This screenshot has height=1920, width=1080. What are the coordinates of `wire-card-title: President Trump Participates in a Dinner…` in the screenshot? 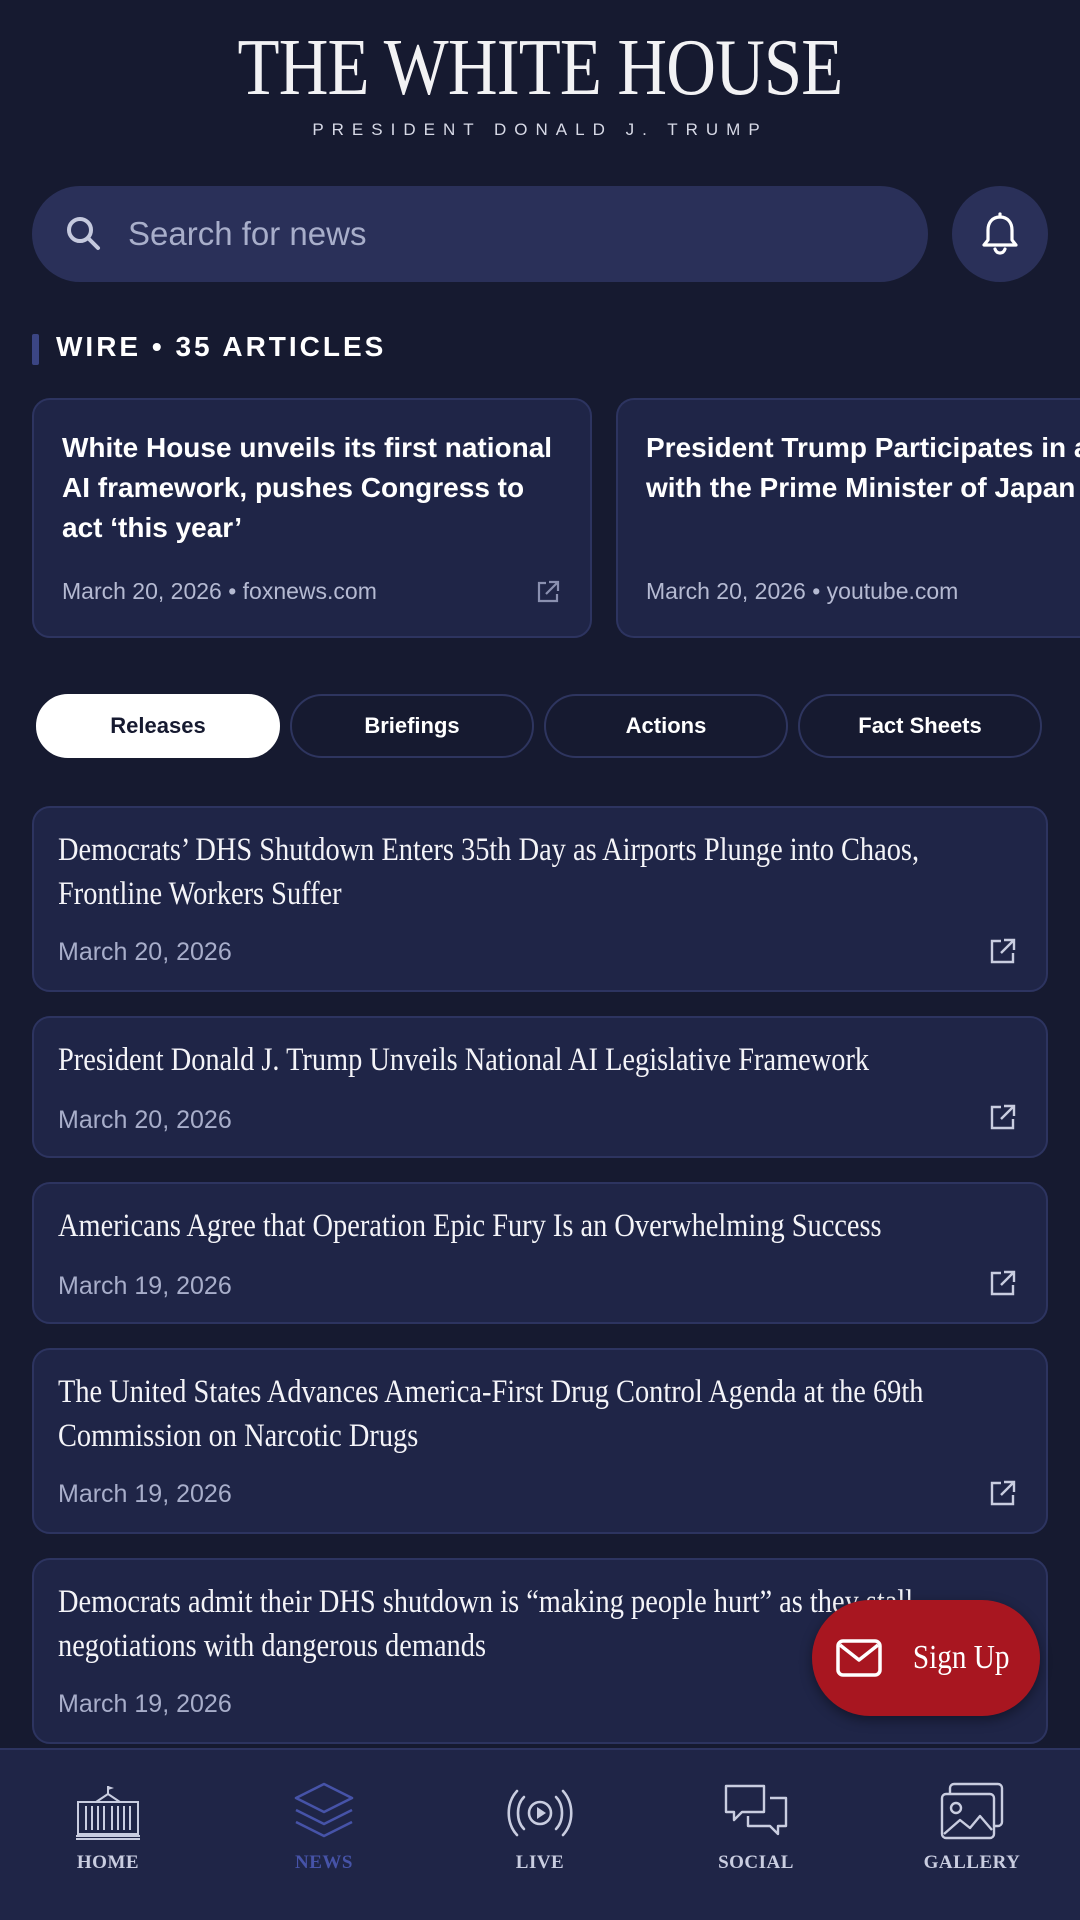 It's located at (863, 467).